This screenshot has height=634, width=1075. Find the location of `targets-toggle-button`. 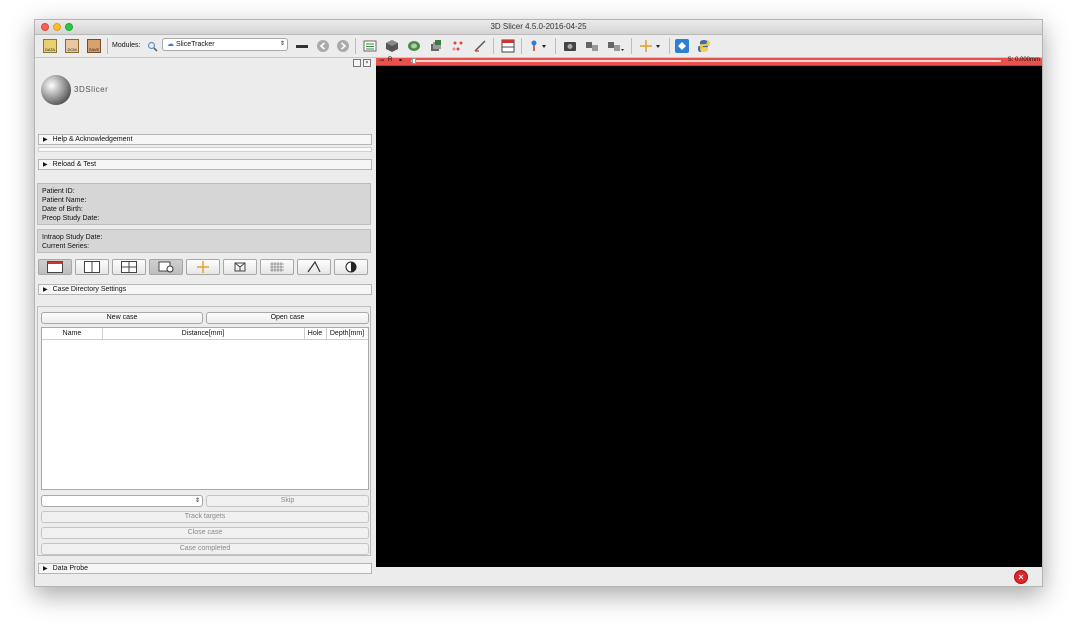

targets-toggle-button is located at coordinates (203, 267).